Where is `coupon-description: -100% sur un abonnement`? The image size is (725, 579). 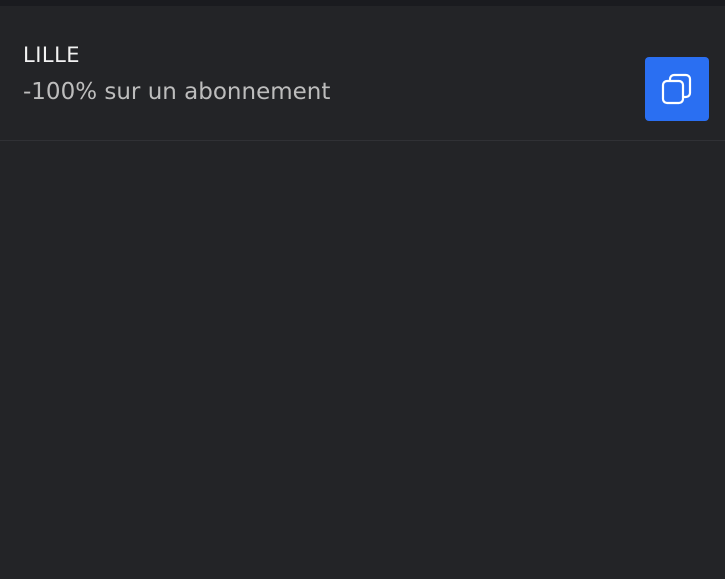
coupon-description: -100% sur un abonnement is located at coordinates (177, 92).